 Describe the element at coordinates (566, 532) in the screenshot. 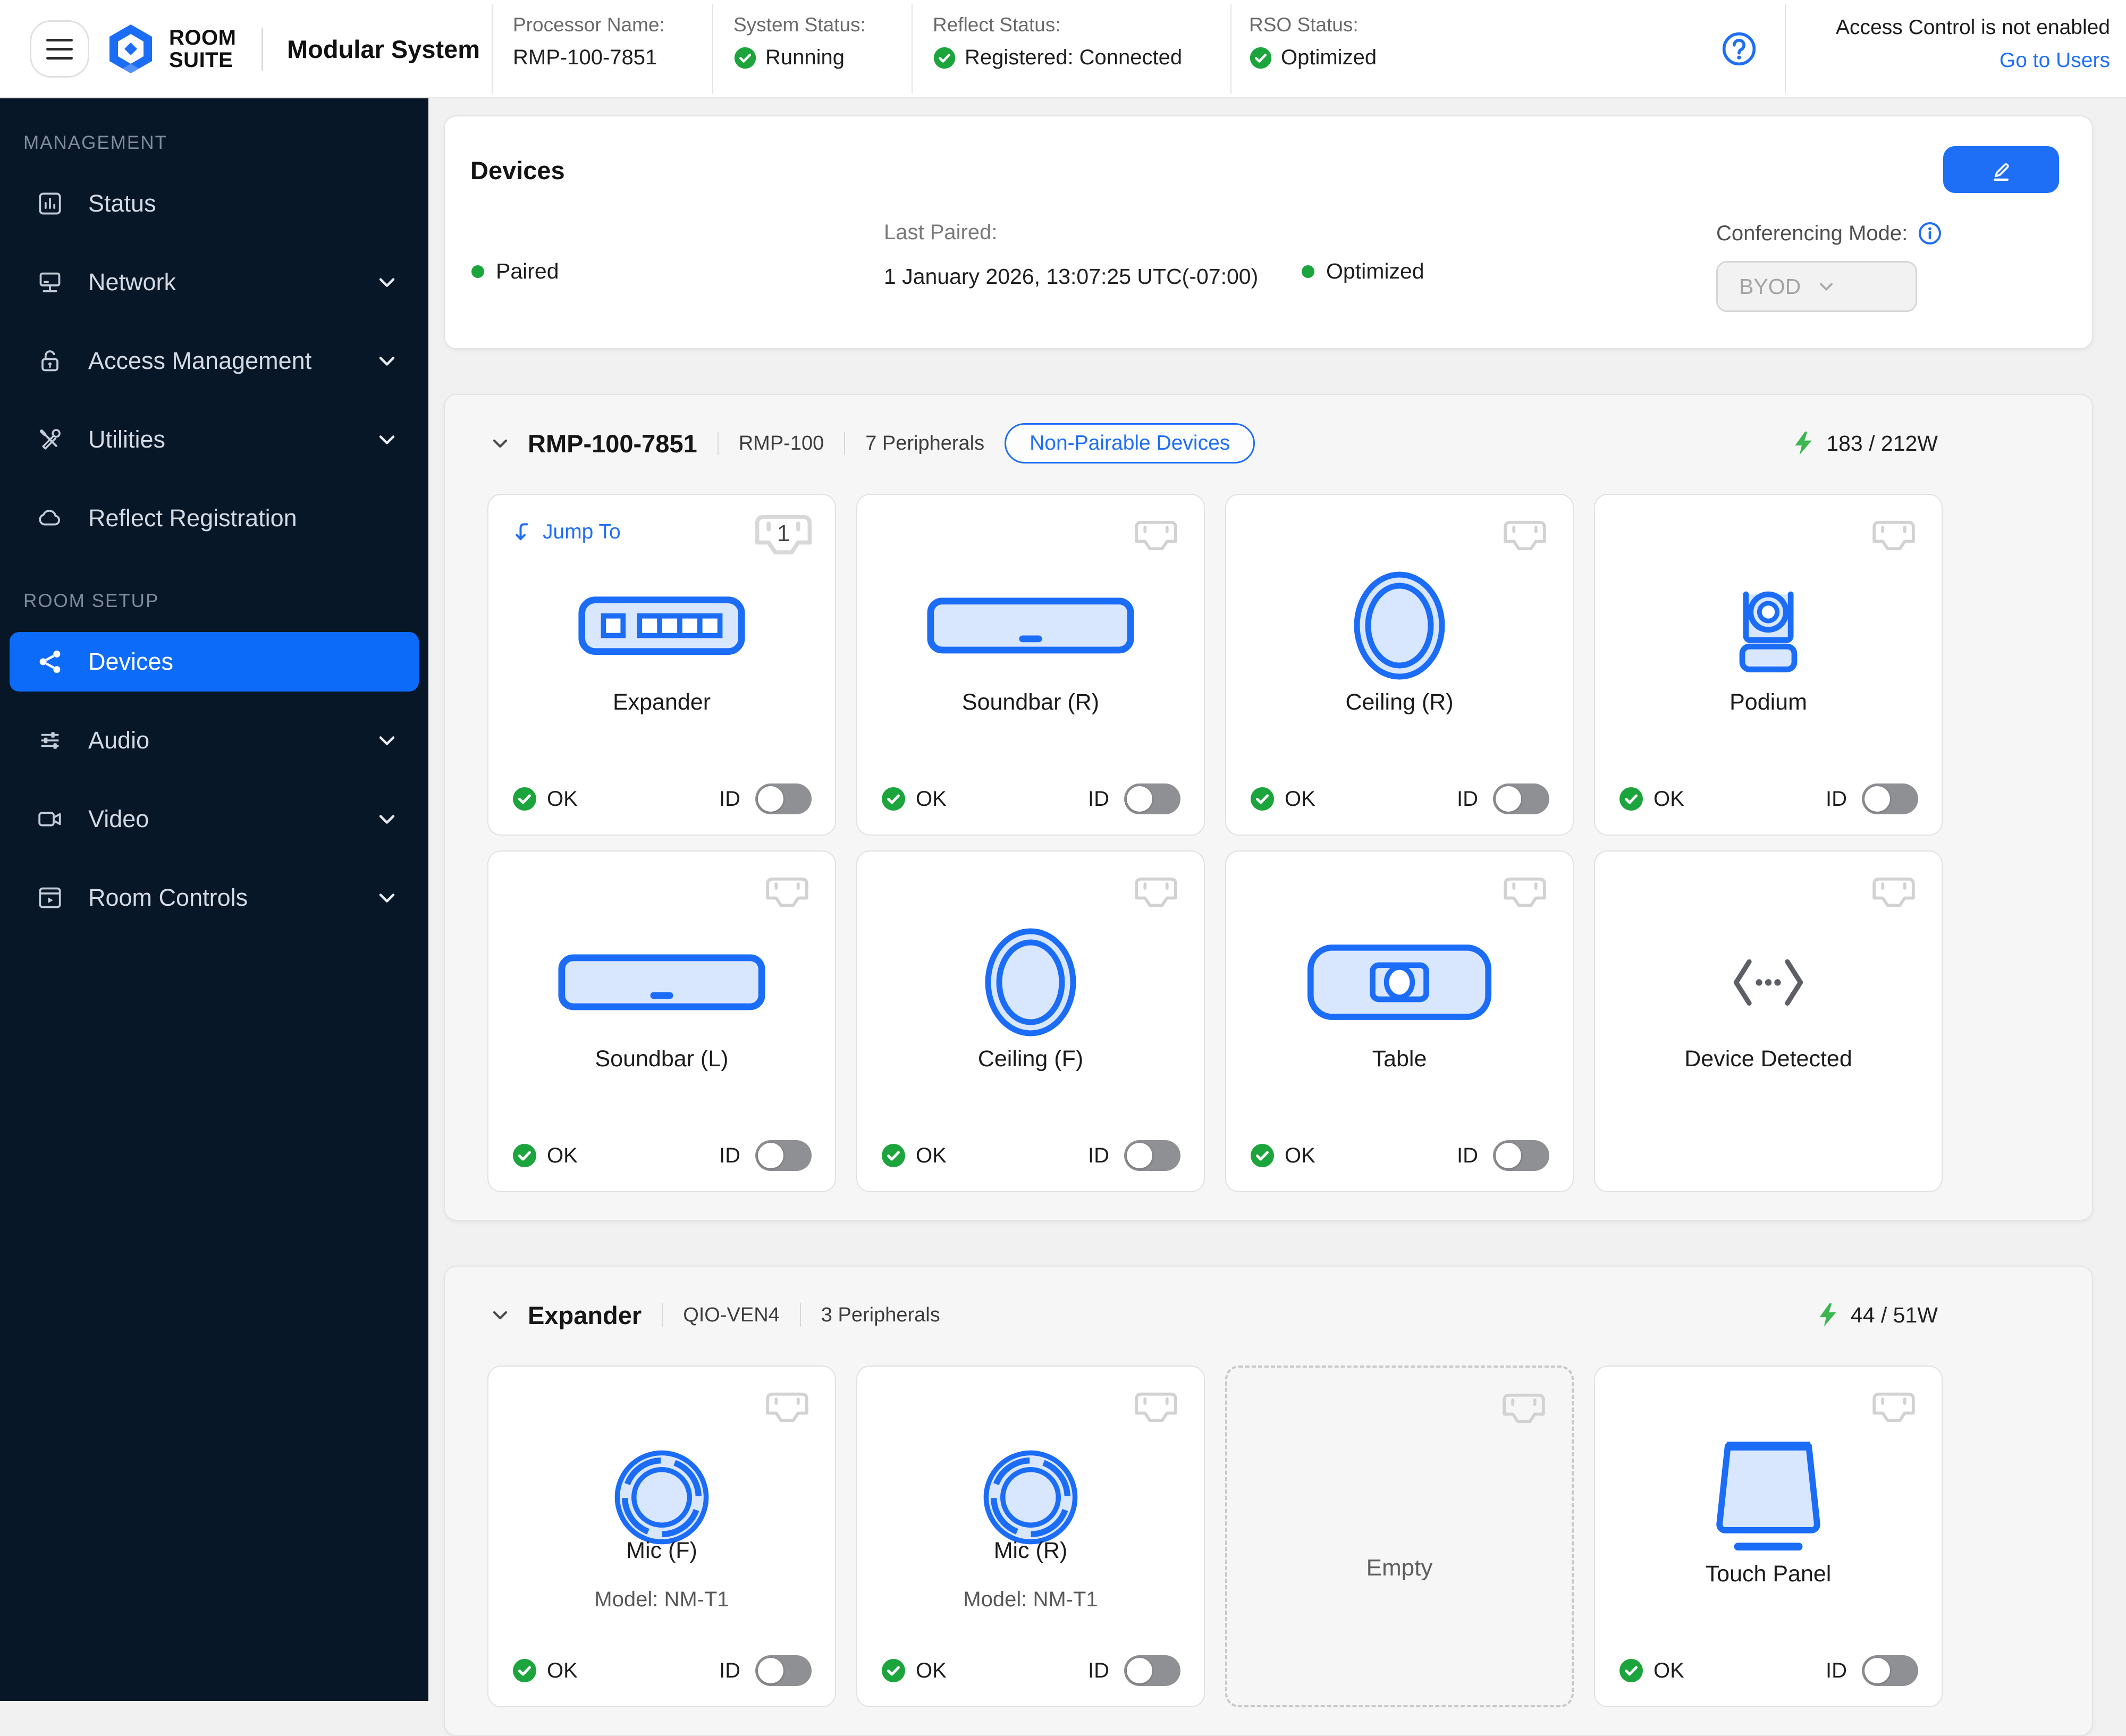

I see `jump-to-link: Jump To` at that location.